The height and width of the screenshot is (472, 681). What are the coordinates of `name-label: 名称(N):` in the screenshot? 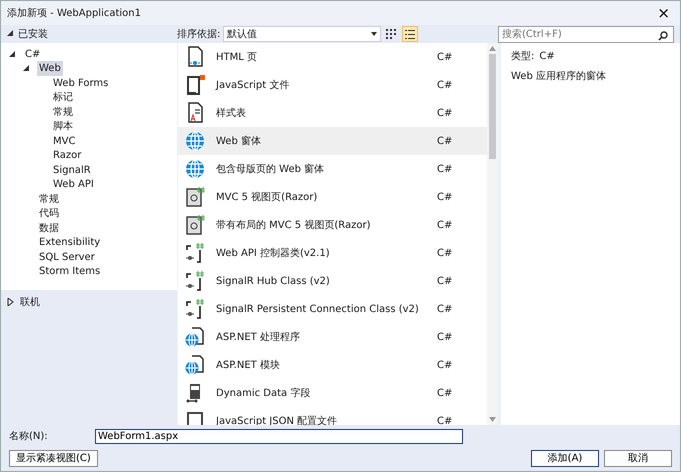 It's located at (29, 437).